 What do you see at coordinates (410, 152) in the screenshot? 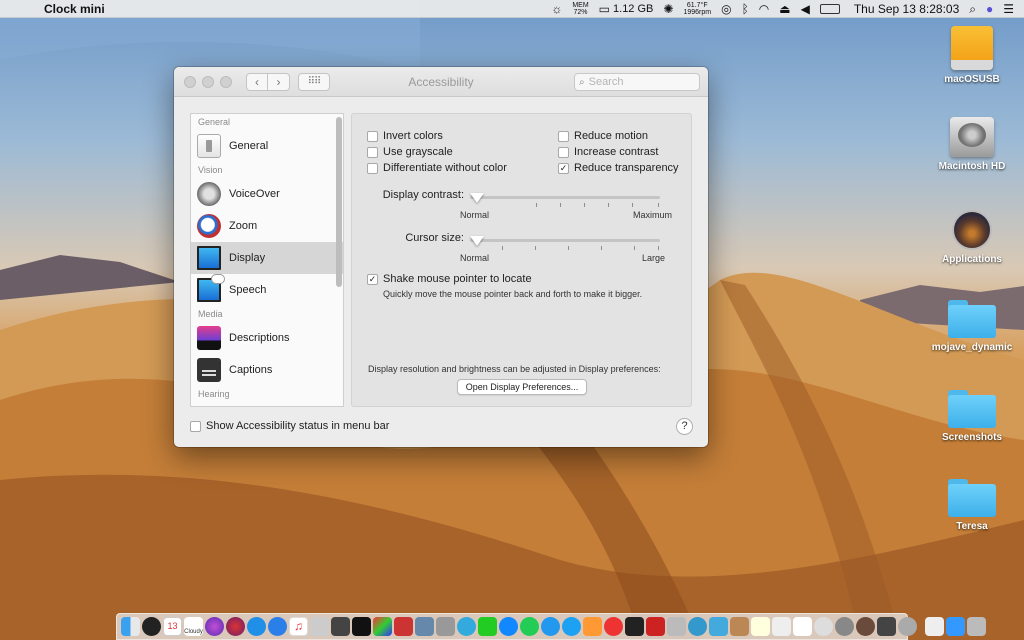
I see `use-grayscale-checkbox: Use grayscale` at bounding box center [410, 152].